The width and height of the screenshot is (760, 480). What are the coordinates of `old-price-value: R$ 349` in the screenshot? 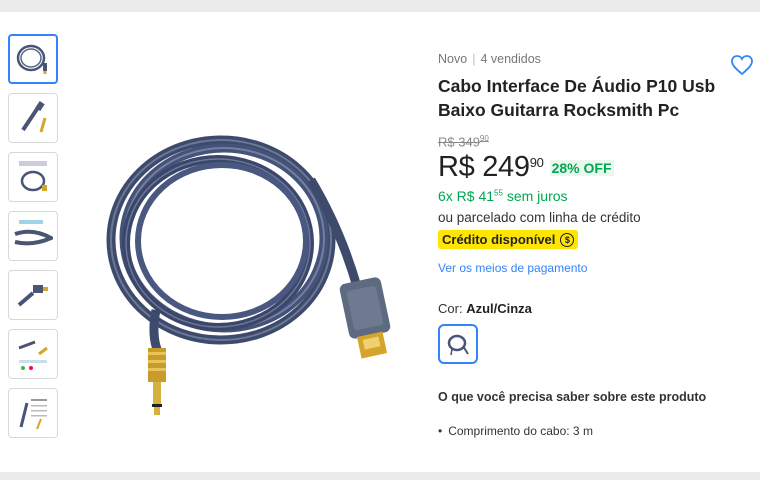 It's located at (459, 142).